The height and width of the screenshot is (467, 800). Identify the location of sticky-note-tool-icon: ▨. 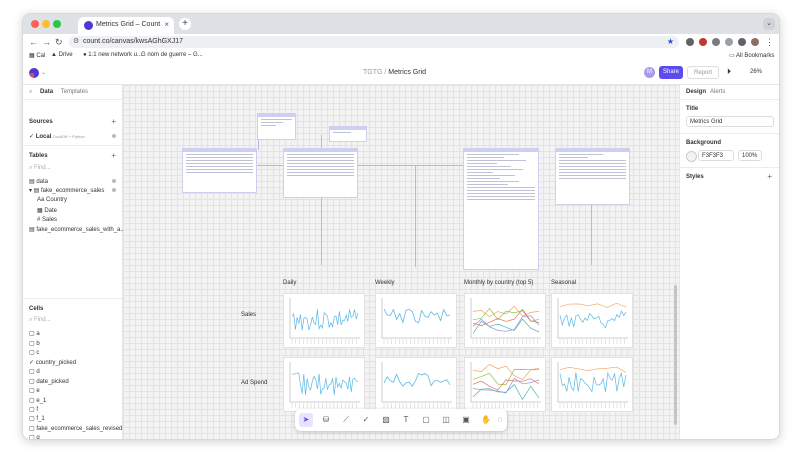
(386, 420).